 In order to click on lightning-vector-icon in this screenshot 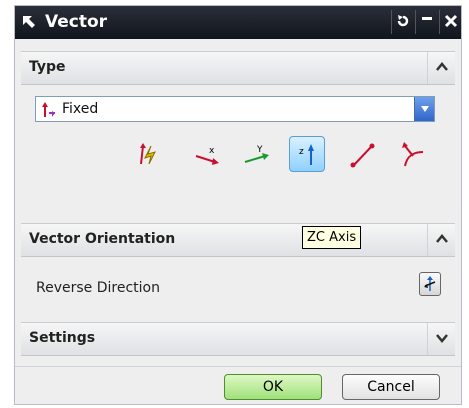, I will do `click(147, 154)`.